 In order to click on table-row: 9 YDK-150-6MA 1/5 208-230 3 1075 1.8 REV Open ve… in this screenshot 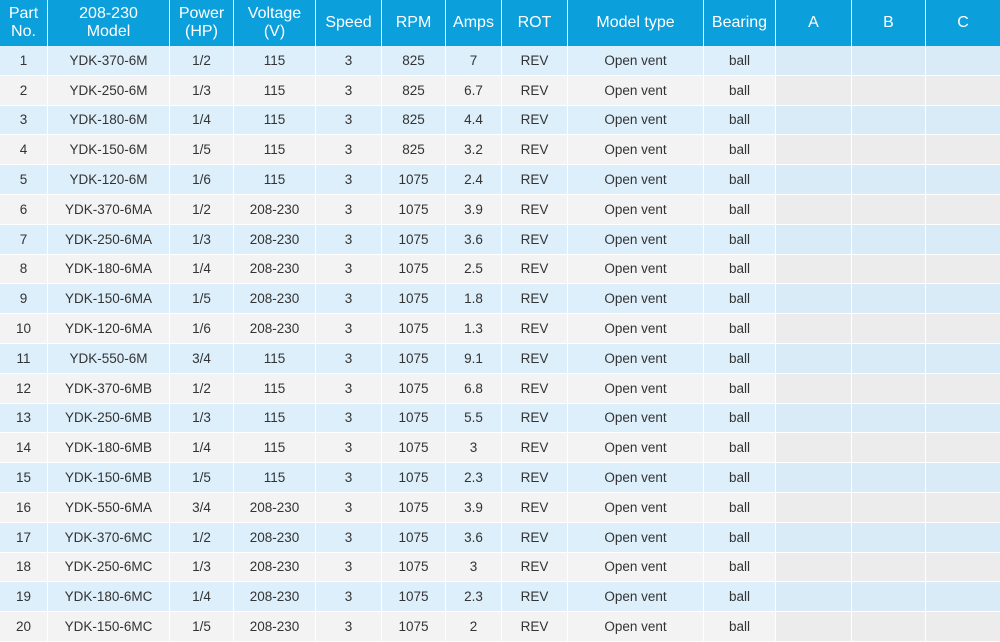, I will do `click(500, 299)`.